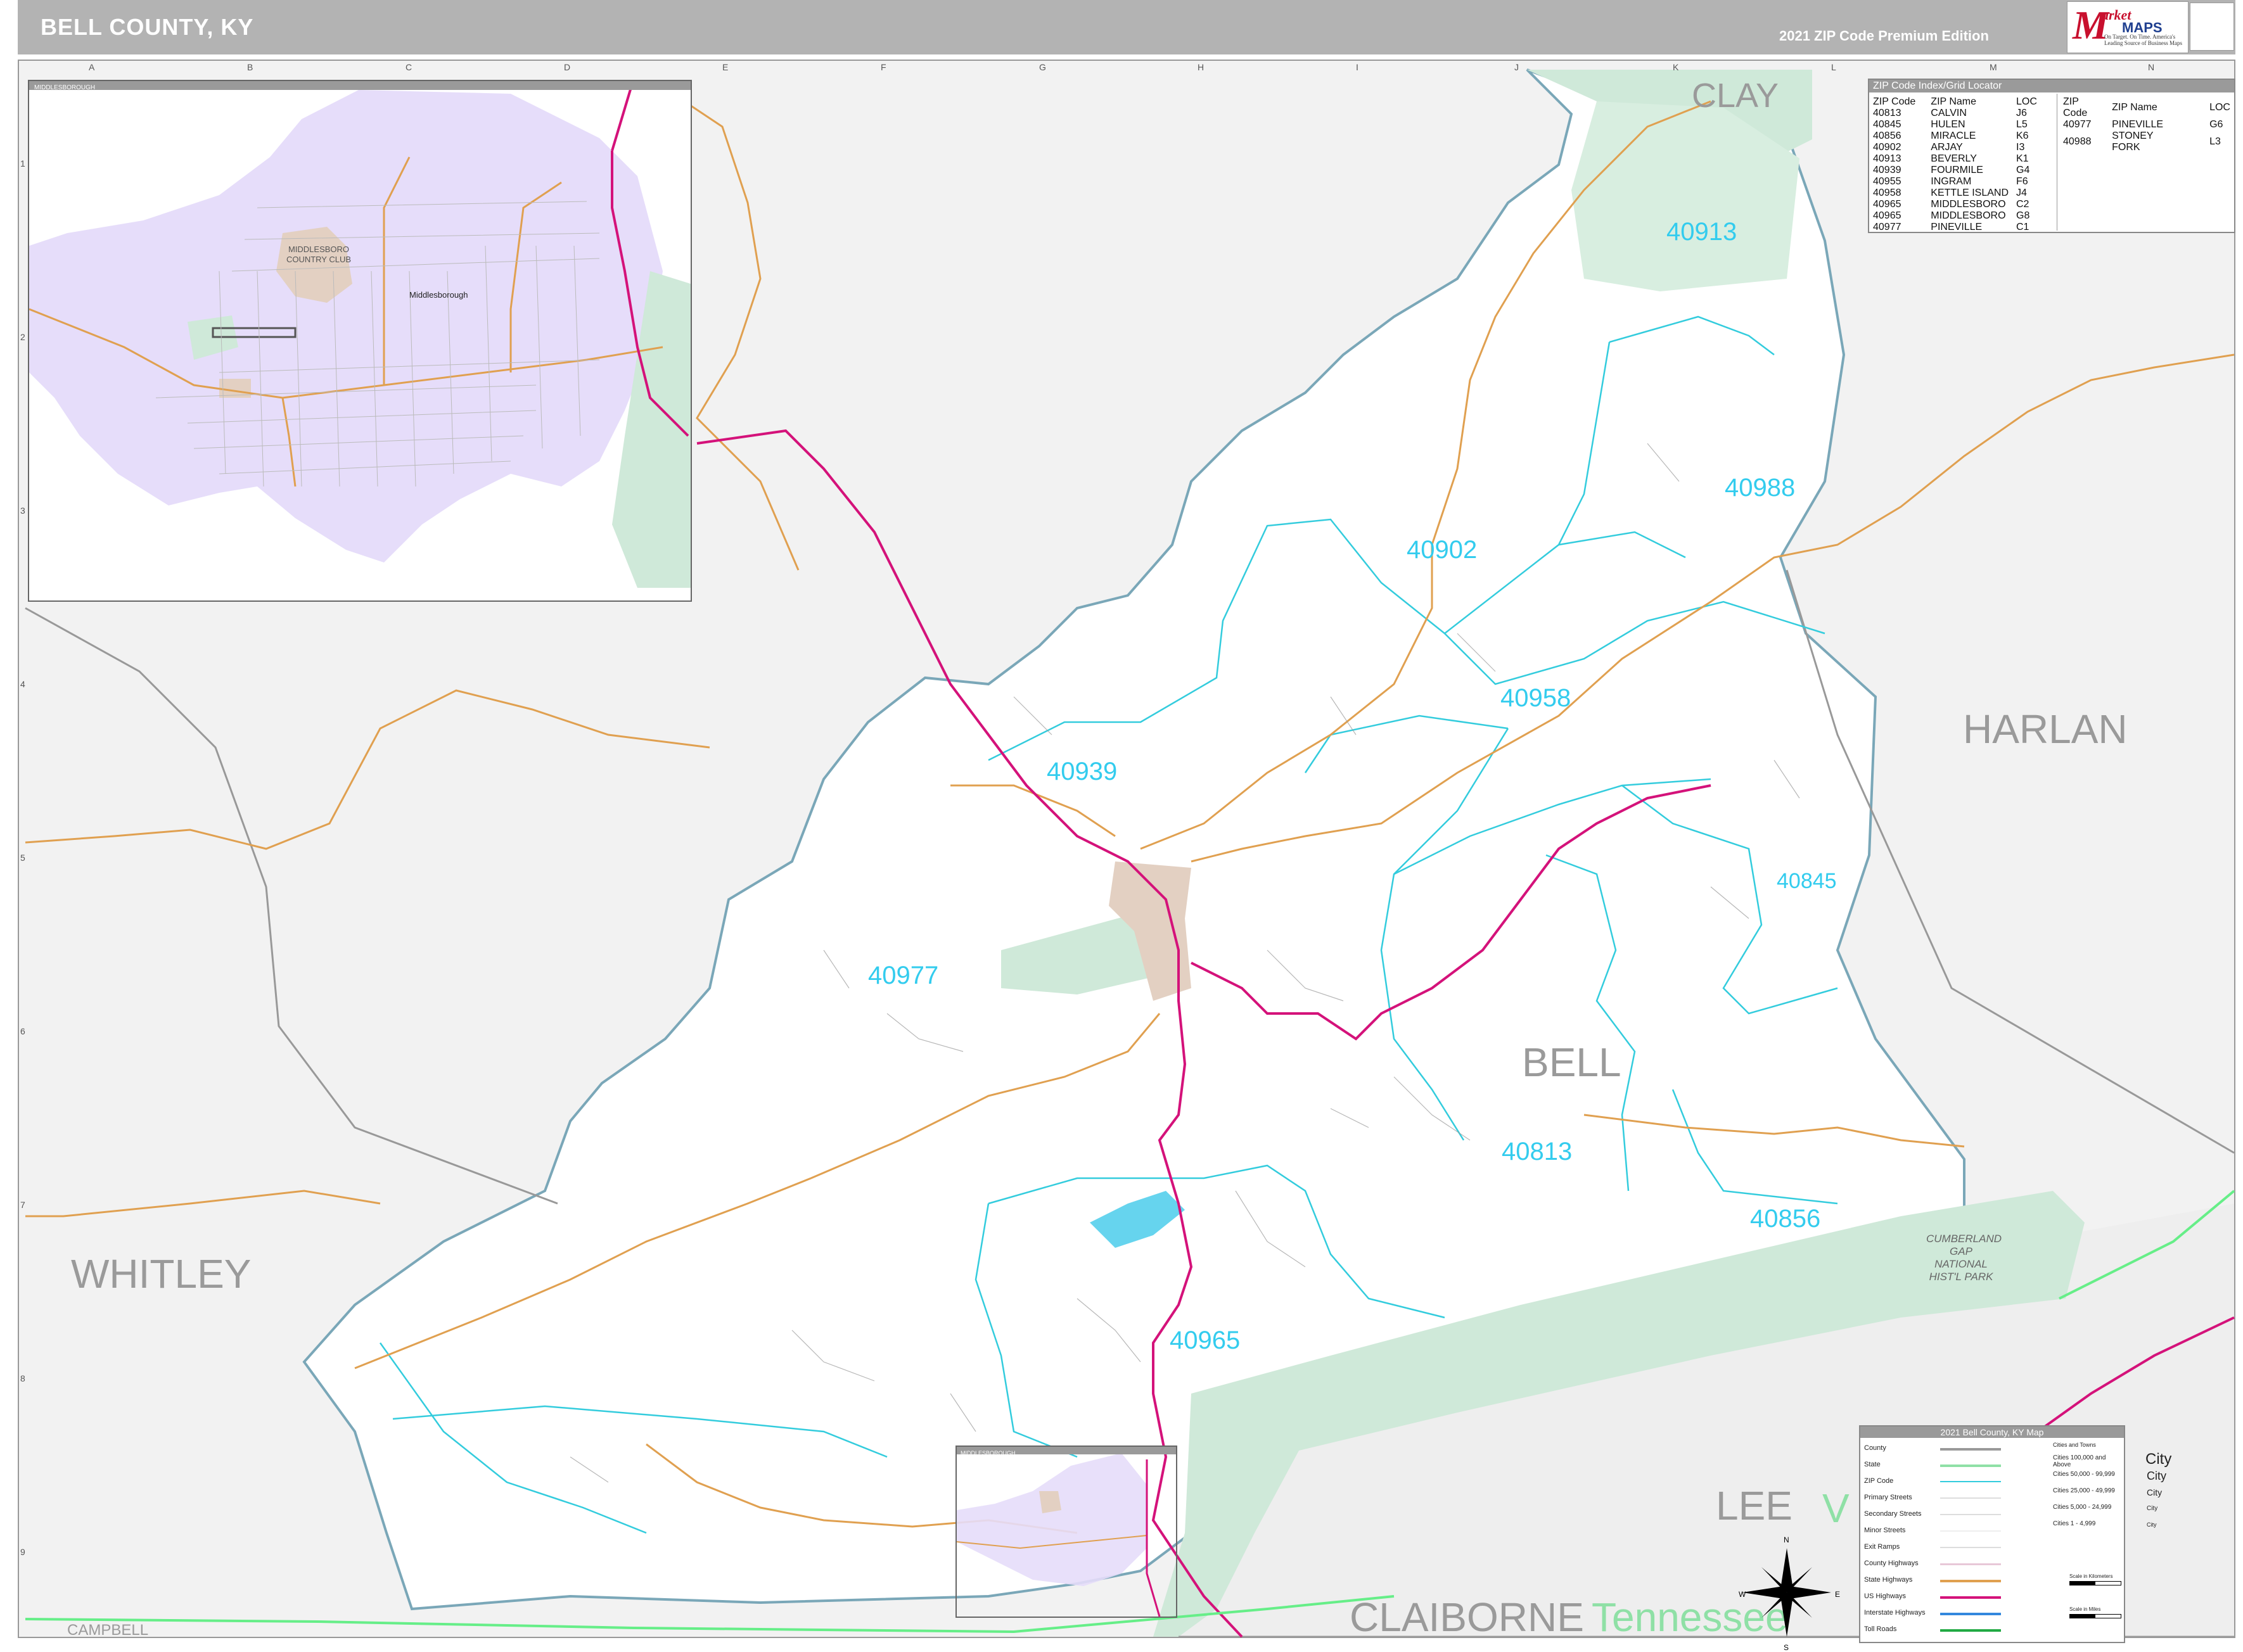 Image resolution: width=2243 pixels, height=1652 pixels. Describe the element at coordinates (903, 975) in the screenshot. I see `zip-label-40977: 40977` at that location.